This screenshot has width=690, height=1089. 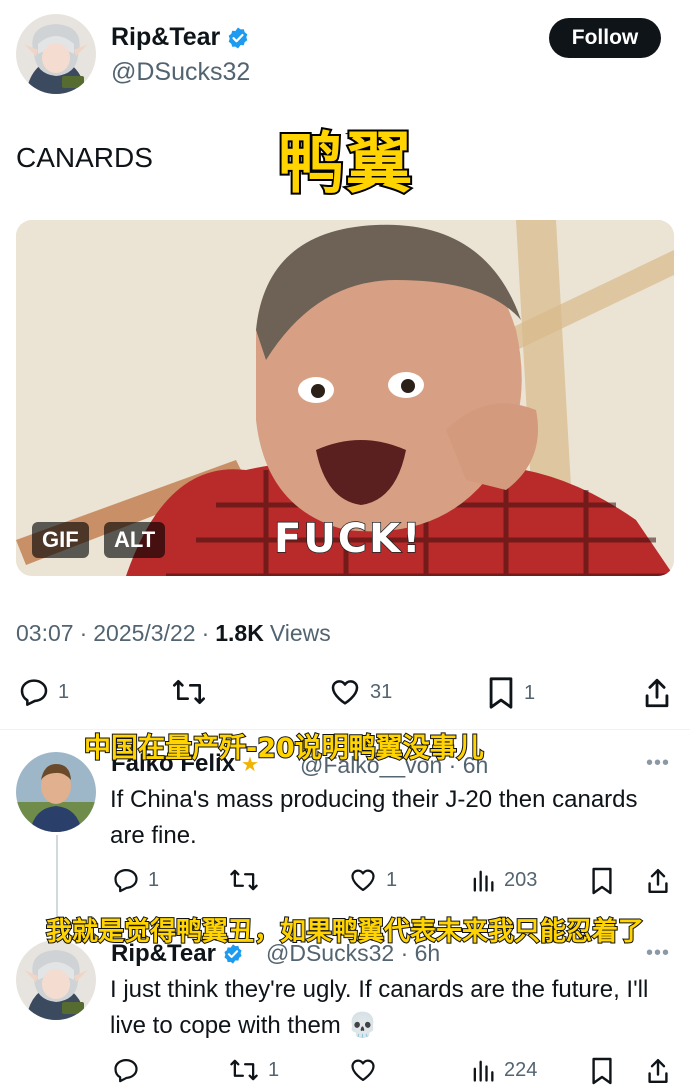 What do you see at coordinates (348, 539) in the screenshot?
I see `gif-caption: FUCK!` at bounding box center [348, 539].